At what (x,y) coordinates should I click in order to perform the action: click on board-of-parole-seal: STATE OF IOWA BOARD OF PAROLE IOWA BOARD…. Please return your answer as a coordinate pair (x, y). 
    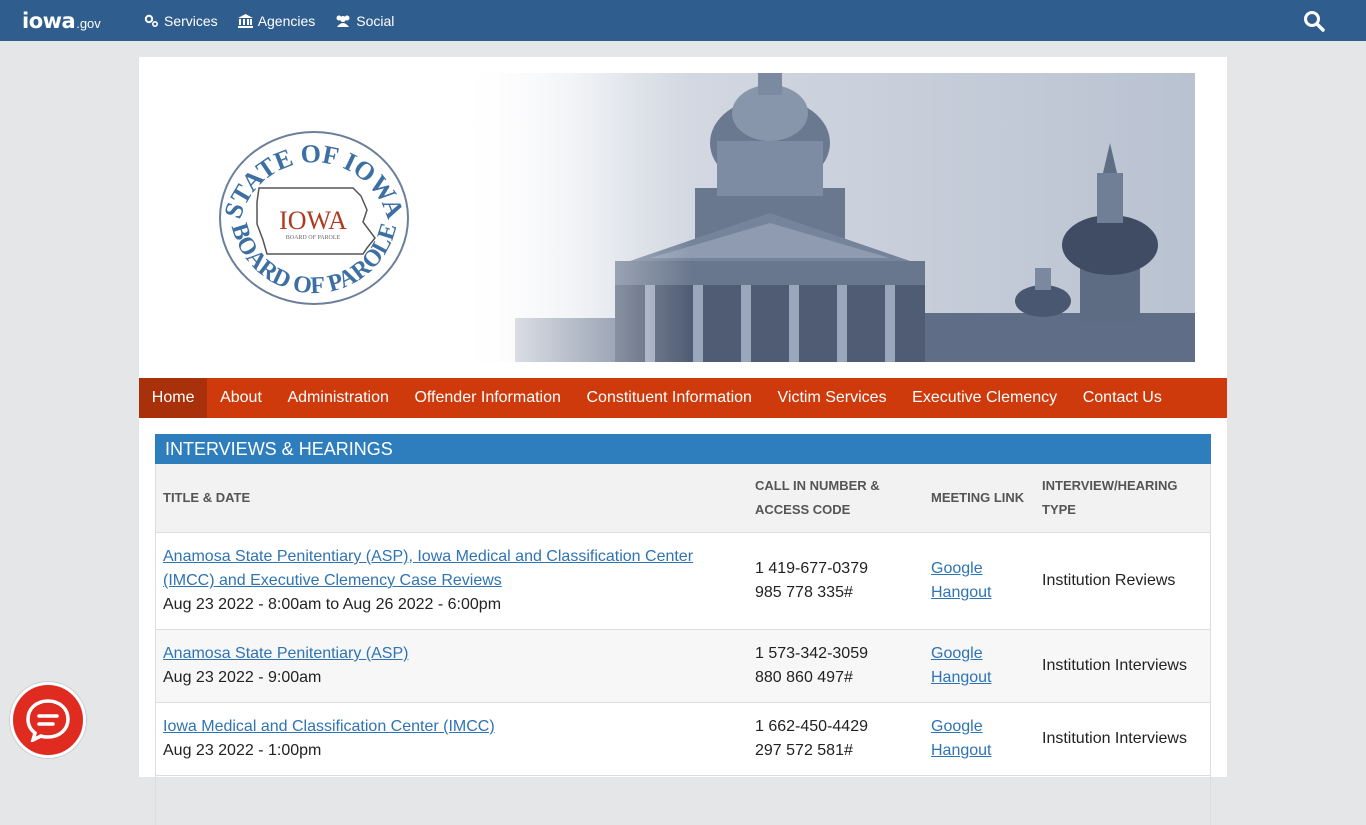
    Looking at the image, I should click on (314, 218).